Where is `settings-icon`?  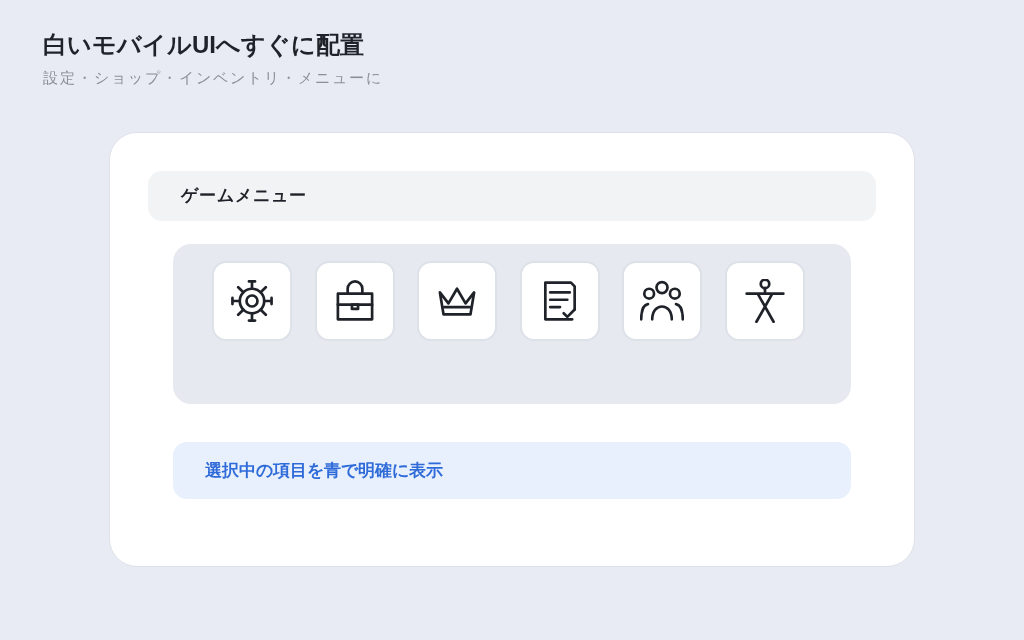
settings-icon is located at coordinates (252, 301).